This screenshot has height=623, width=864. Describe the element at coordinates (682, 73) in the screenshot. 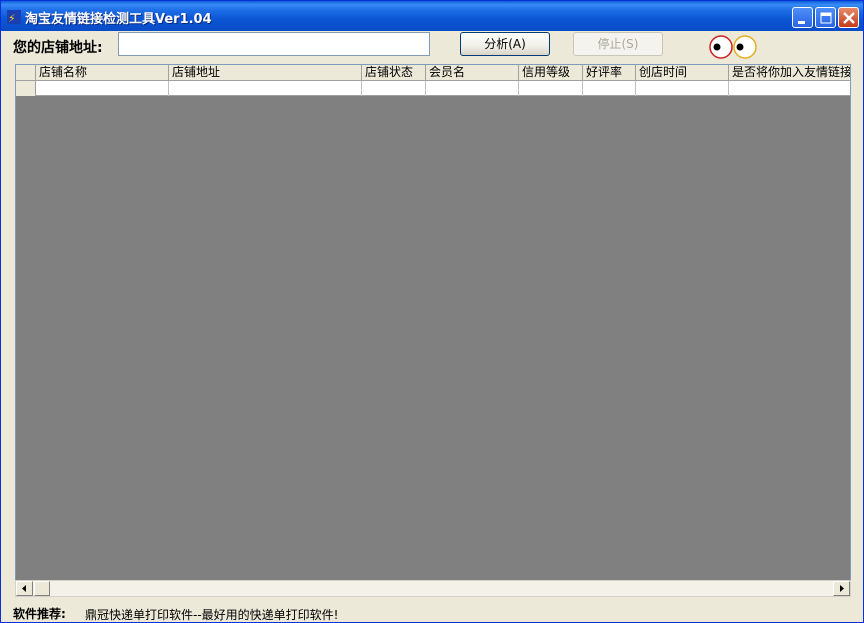

I see `column-header: 创店时间` at that location.